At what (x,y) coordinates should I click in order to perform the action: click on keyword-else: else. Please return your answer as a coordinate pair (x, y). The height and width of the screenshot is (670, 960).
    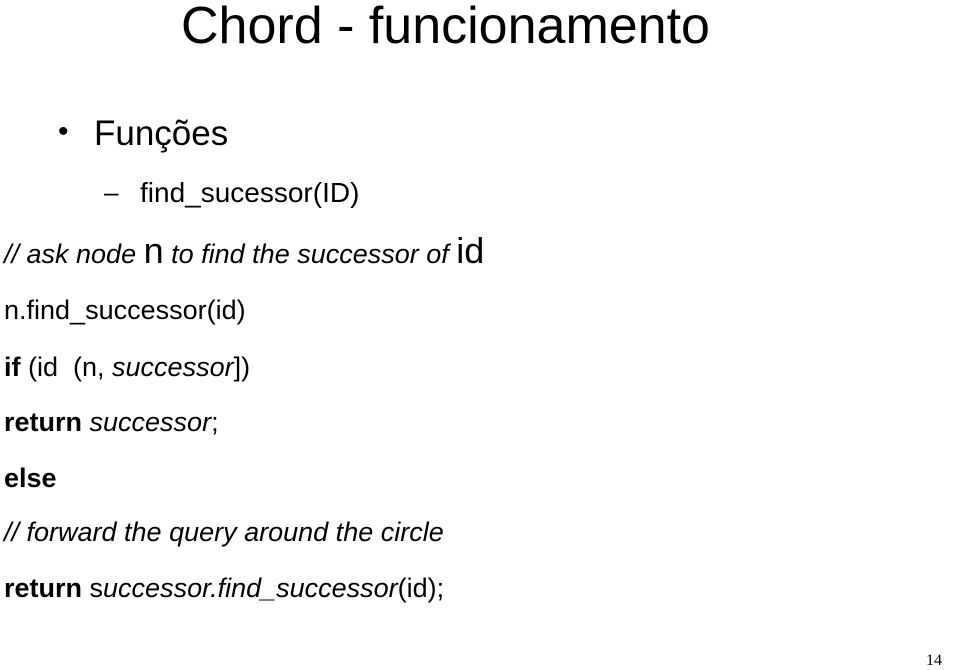
    Looking at the image, I should click on (30, 478).